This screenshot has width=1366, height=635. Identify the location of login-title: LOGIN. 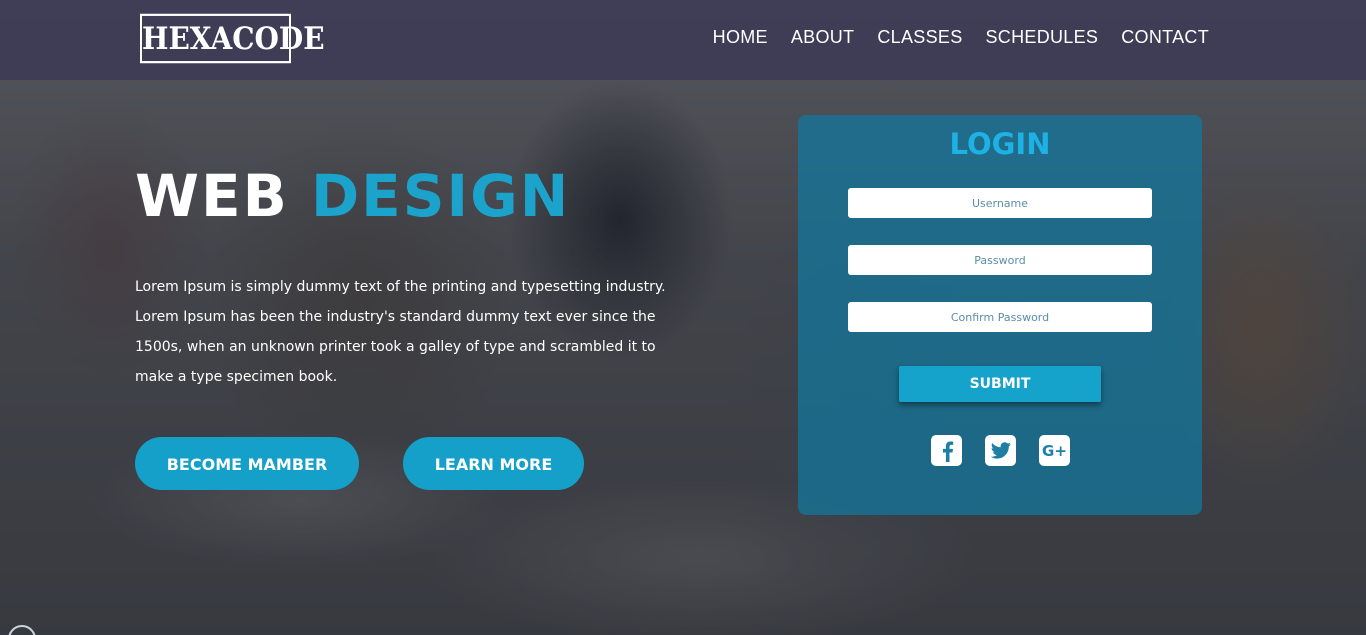
(1000, 144).